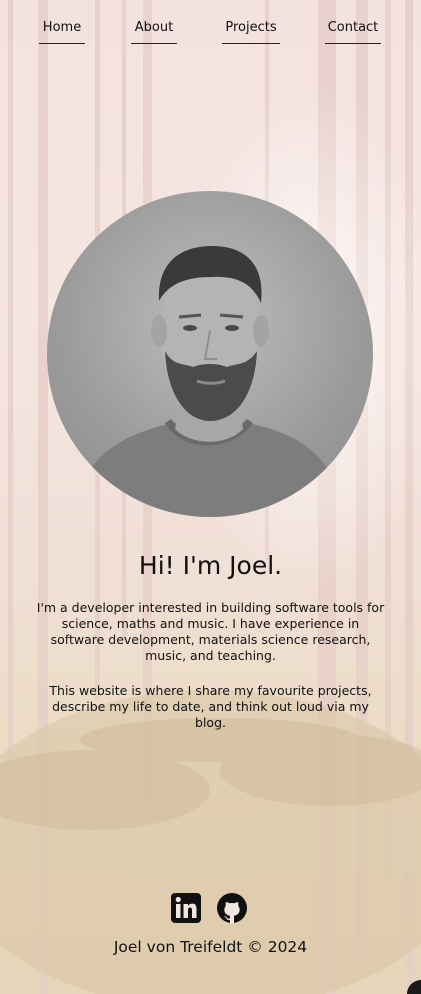 The height and width of the screenshot is (994, 421). What do you see at coordinates (210, 947) in the screenshot?
I see `footer-copyright: Joel von Treifeldt © 2024` at bounding box center [210, 947].